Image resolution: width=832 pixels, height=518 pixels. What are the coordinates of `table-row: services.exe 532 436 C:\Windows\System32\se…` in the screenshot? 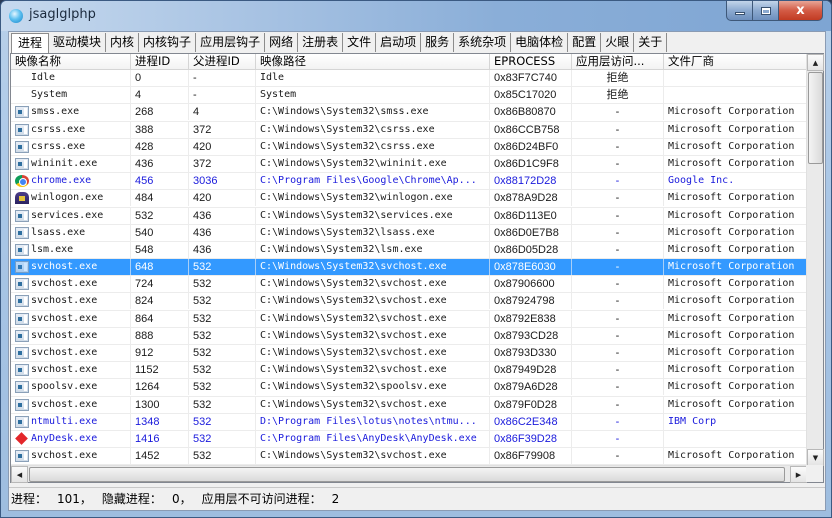 It's located at (409, 216).